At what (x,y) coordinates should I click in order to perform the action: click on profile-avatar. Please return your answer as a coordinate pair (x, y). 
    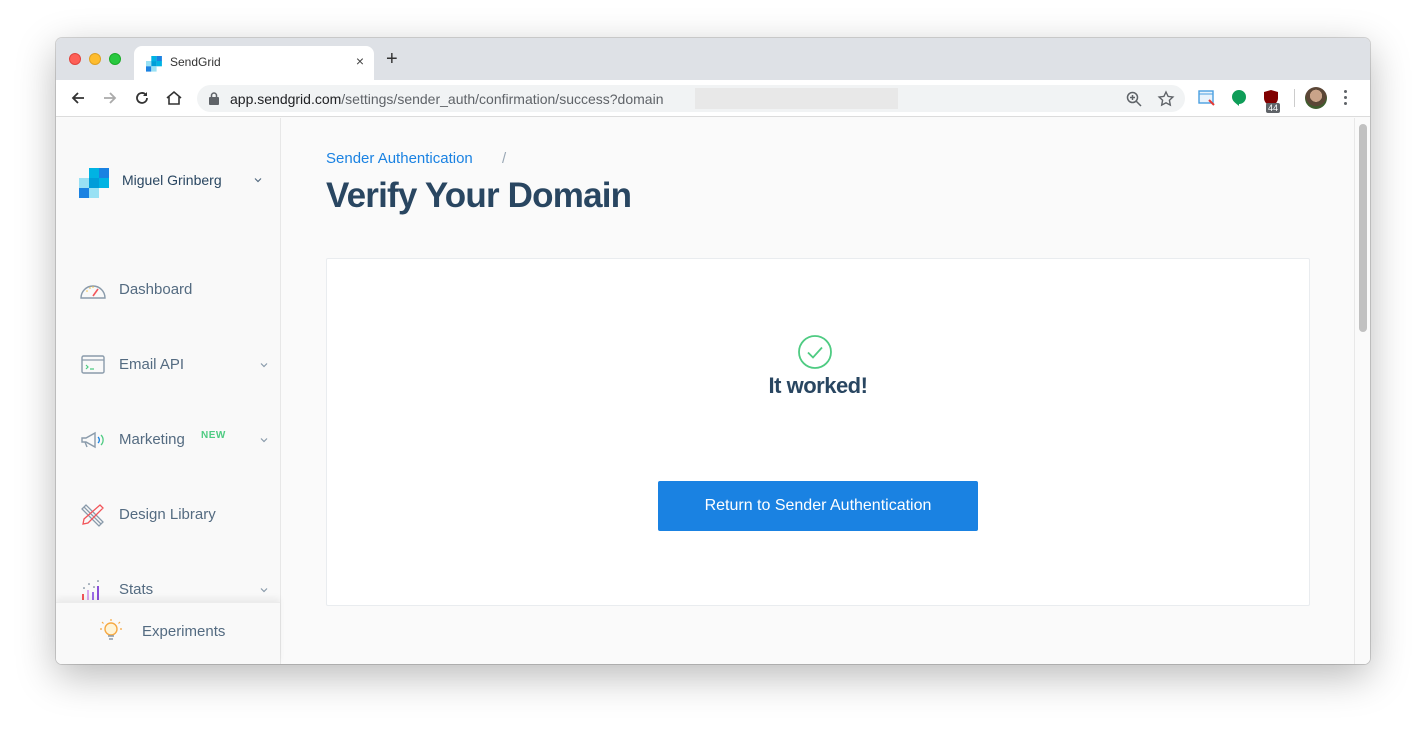
    Looking at the image, I should click on (1316, 98).